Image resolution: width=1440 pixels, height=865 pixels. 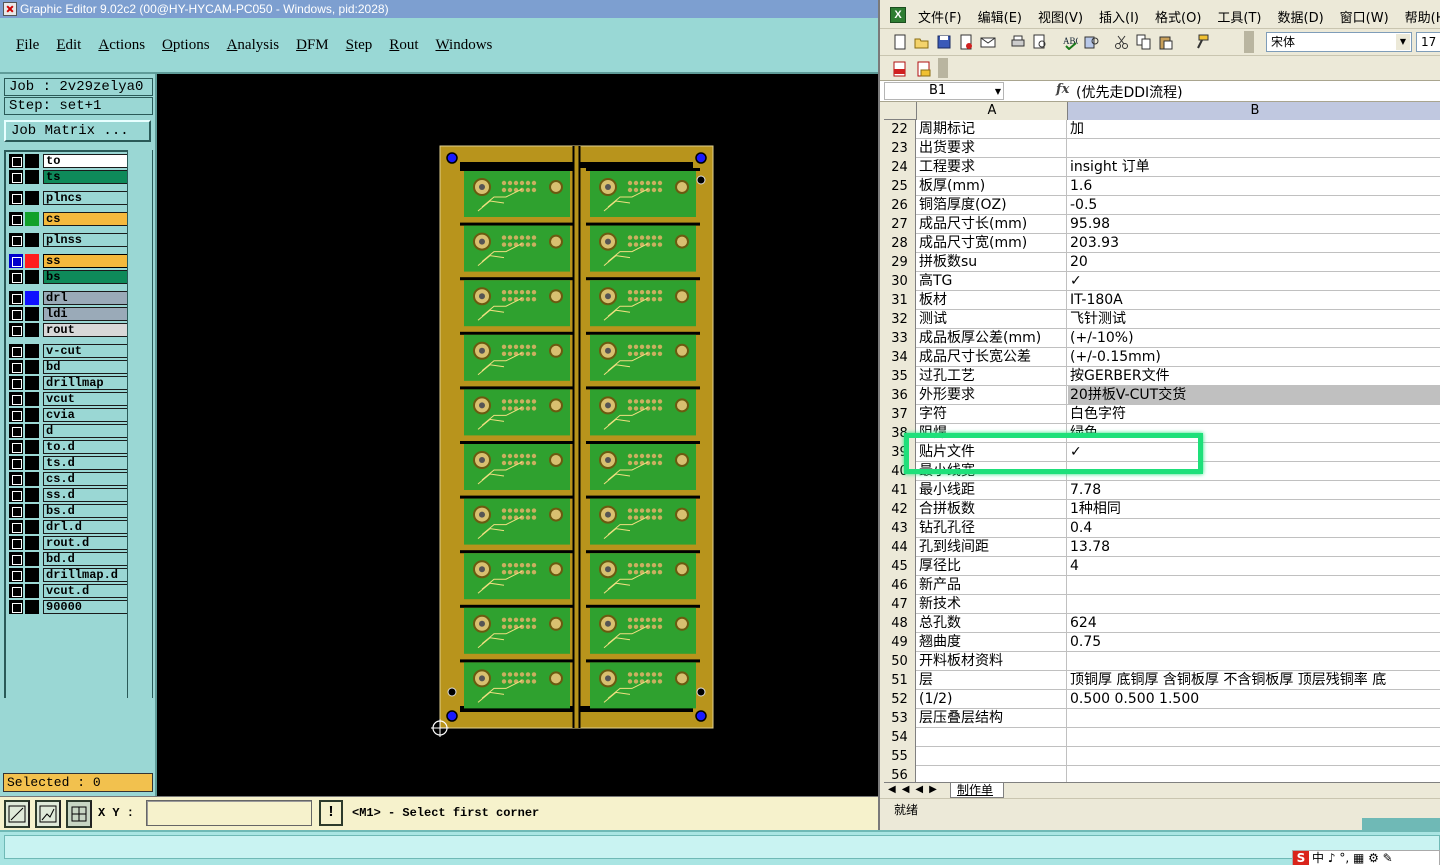 What do you see at coordinates (1254, 623) in the screenshot?
I see `cell-b: 624` at bounding box center [1254, 623].